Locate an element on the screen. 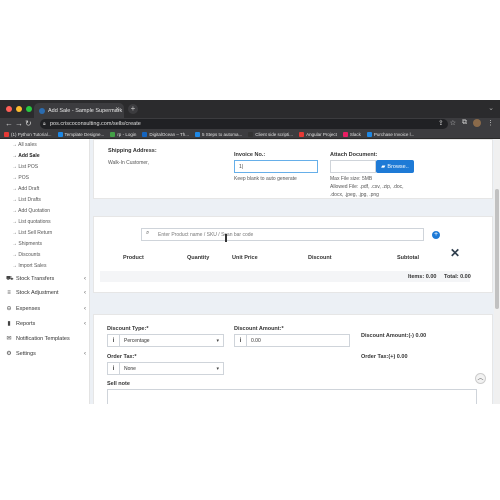  browse-label: Browse.. is located at coordinates (398, 166).